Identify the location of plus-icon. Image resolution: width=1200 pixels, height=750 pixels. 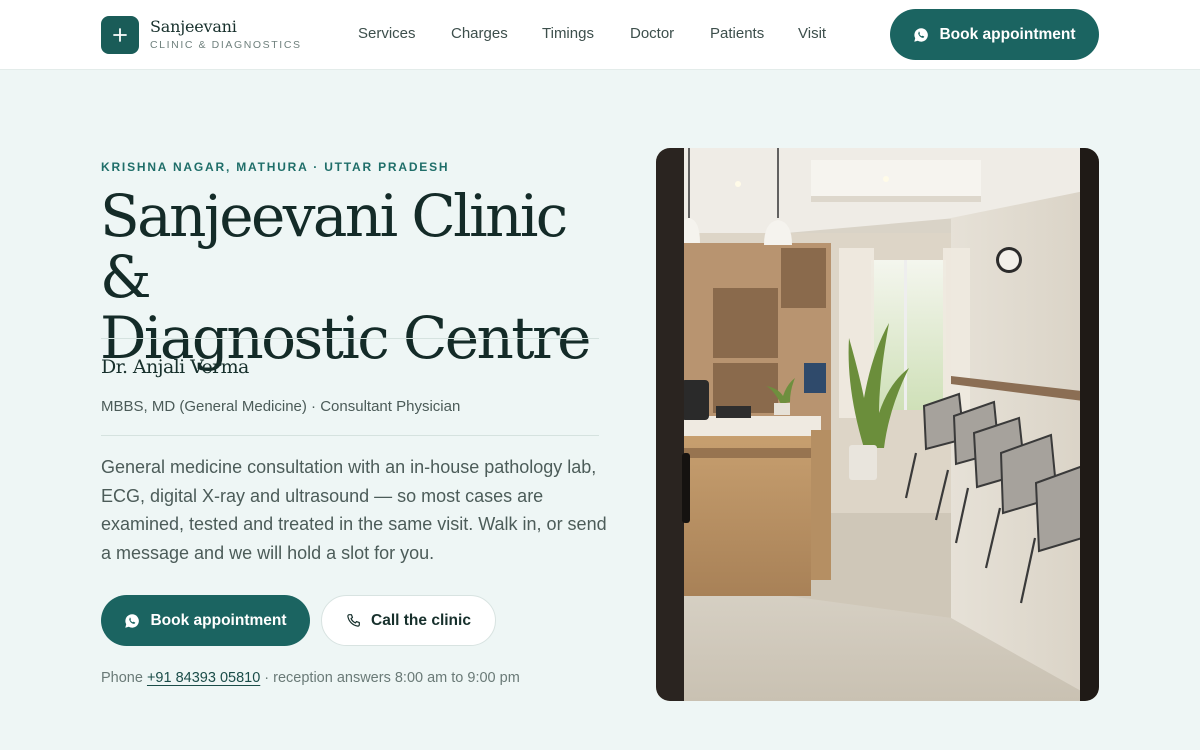
(120, 35).